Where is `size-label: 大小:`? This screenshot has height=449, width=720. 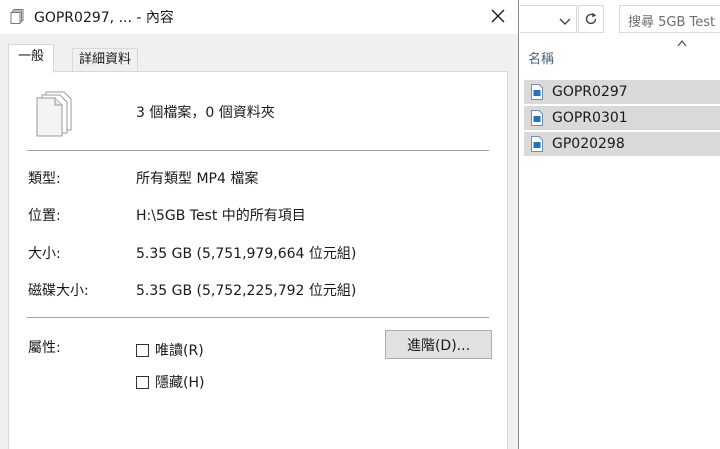 size-label: 大小: is located at coordinates (44, 254).